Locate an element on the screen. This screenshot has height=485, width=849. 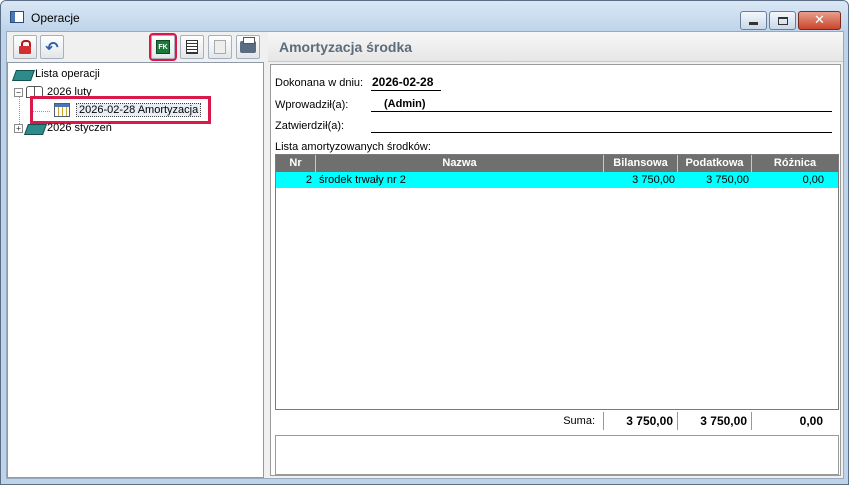
print-button is located at coordinates (248, 47).